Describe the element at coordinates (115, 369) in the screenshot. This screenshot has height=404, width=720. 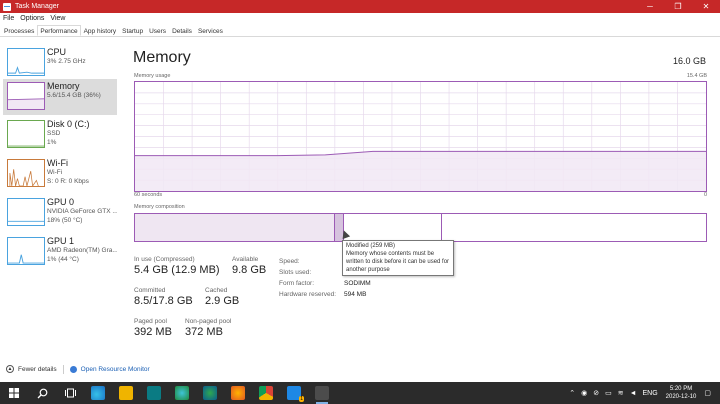
I see `open-resource-monitor-label: Open Resource Monitor` at that location.